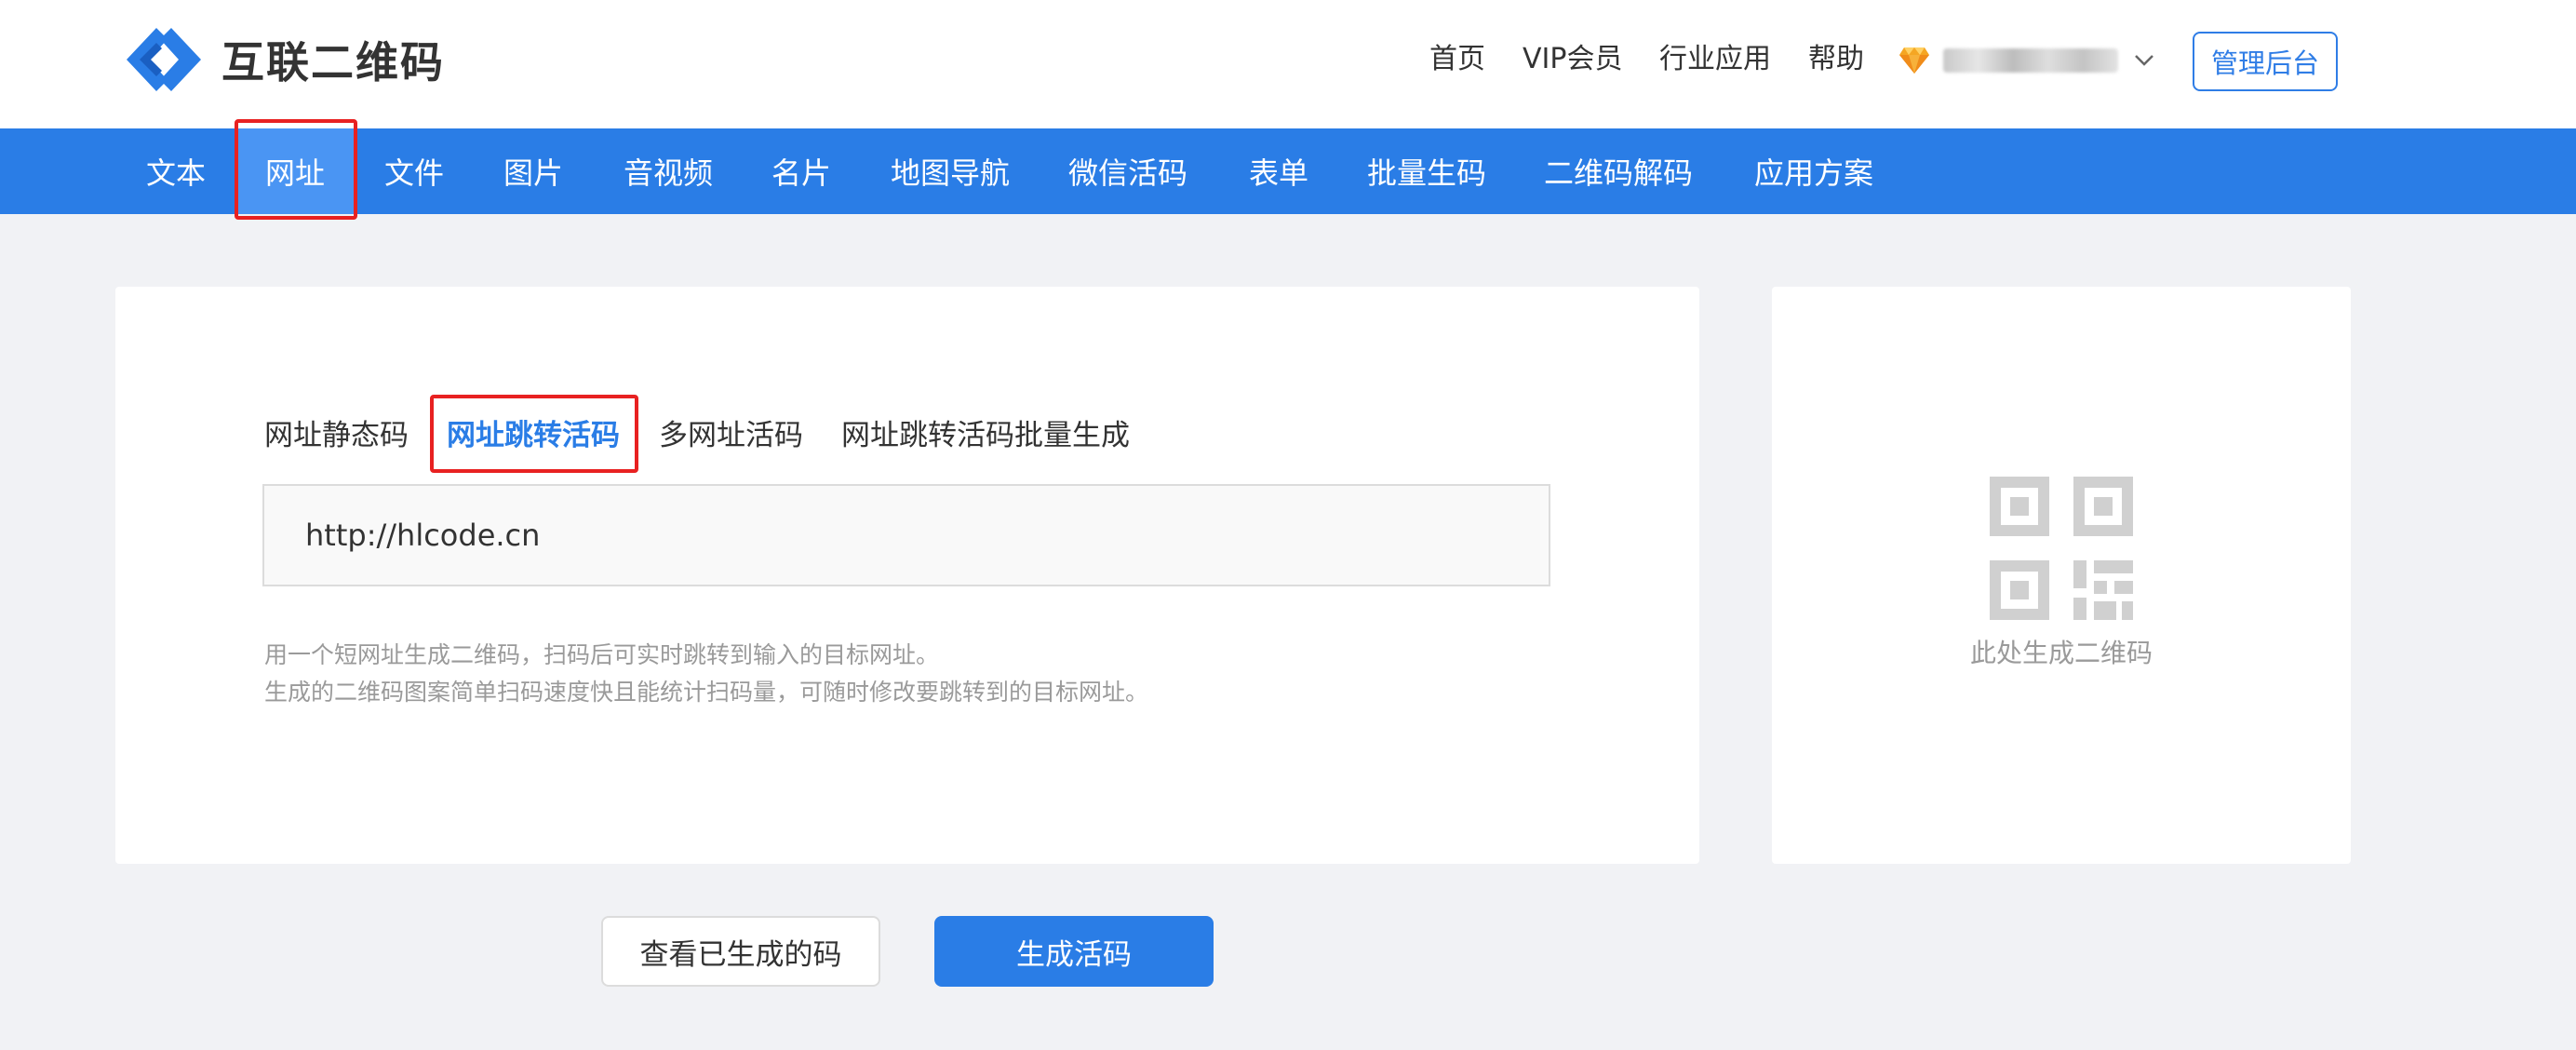 Image resolution: width=2576 pixels, height=1050 pixels. Describe the element at coordinates (1278, 171) in the screenshot. I see `category-form: 表单` at that location.